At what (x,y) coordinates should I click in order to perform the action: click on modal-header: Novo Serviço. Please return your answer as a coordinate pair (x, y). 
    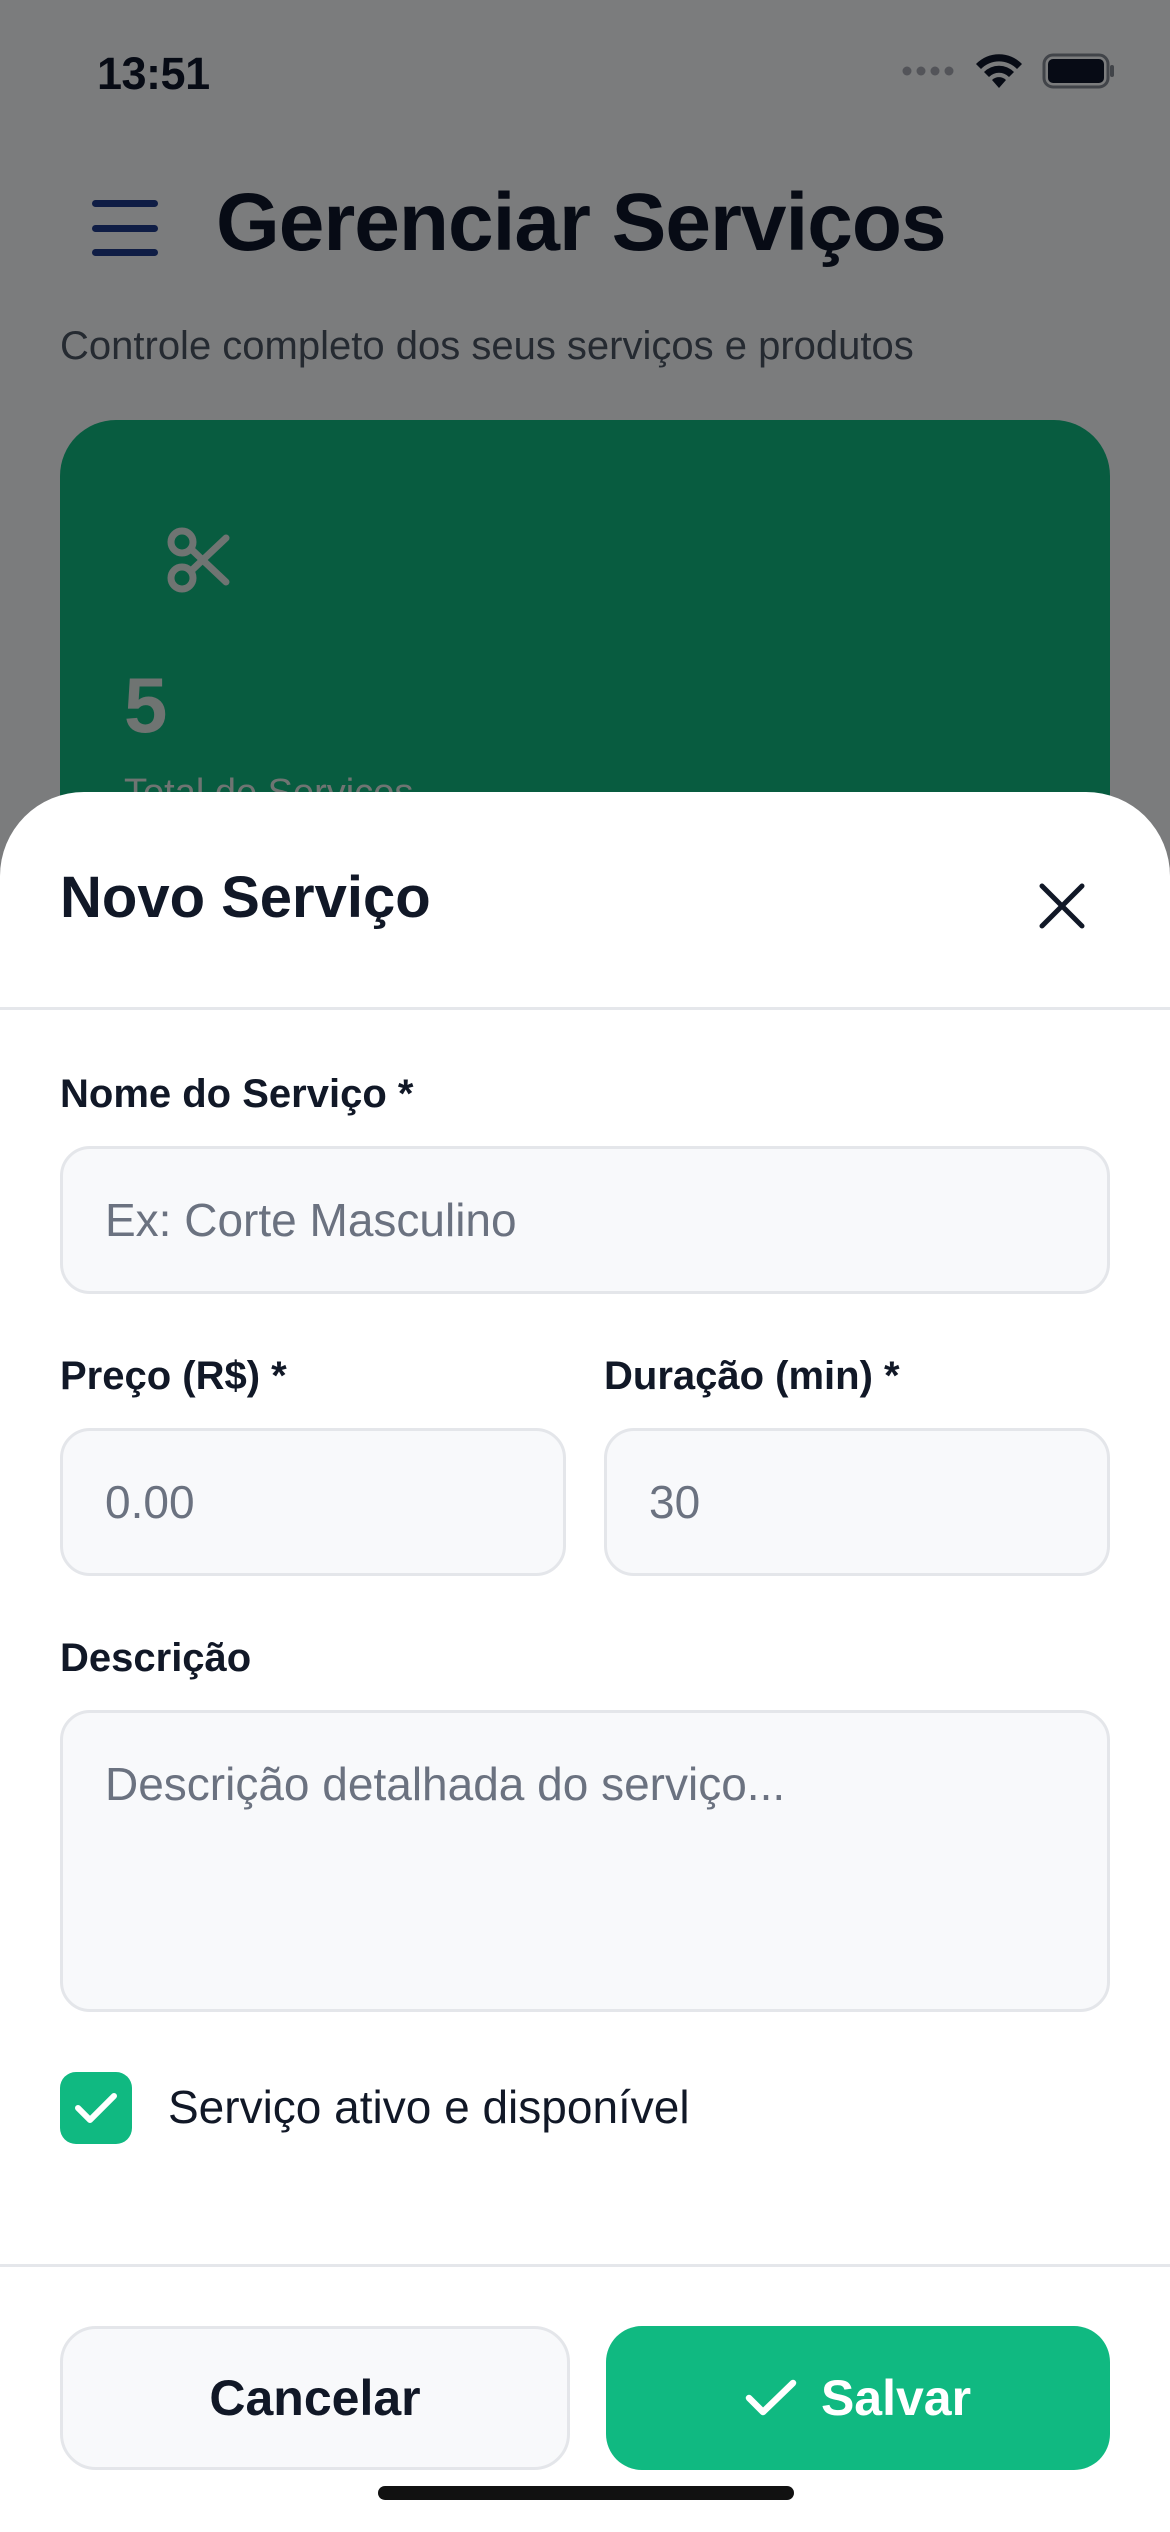
    Looking at the image, I should click on (585, 901).